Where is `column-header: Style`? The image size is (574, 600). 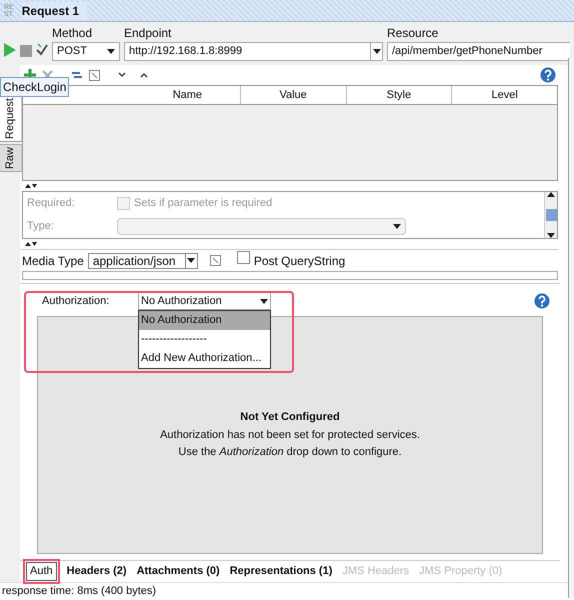
column-header: Style is located at coordinates (399, 95).